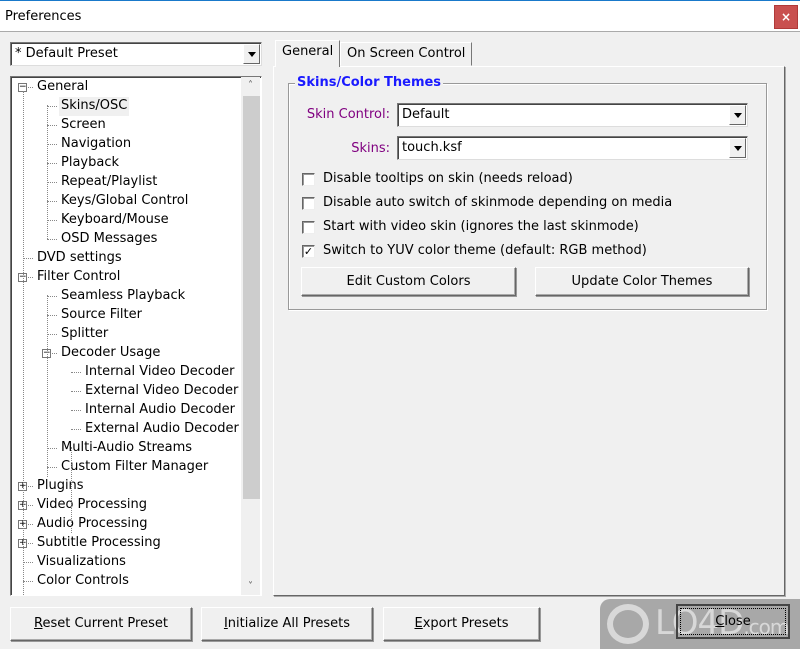 This screenshot has height=649, width=800. What do you see at coordinates (83, 125) in the screenshot?
I see `tree-item: Screen` at bounding box center [83, 125].